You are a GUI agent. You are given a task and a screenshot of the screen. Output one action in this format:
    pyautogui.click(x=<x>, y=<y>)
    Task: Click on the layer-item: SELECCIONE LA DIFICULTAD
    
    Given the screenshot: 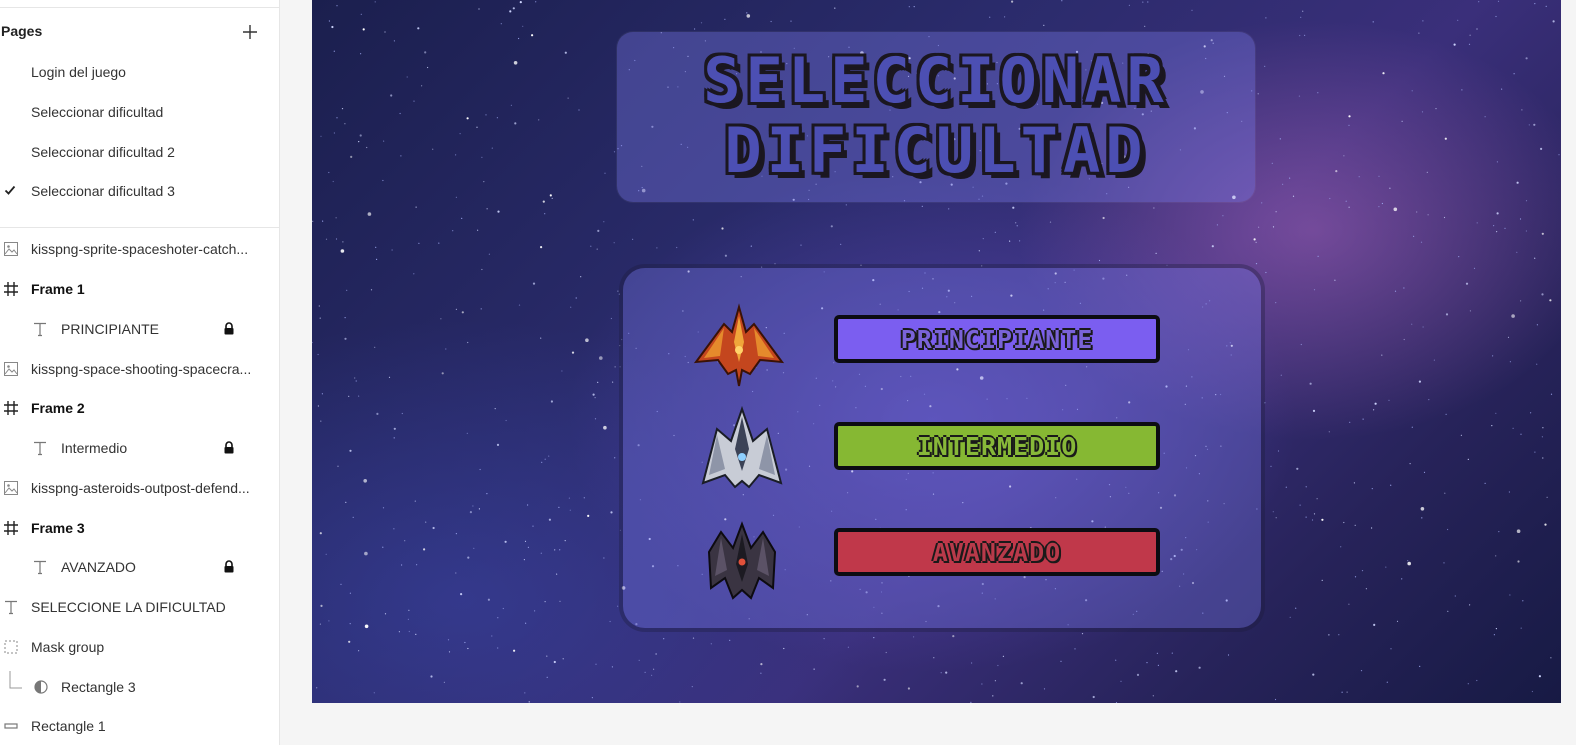 What is the action you would take?
    pyautogui.click(x=140, y=607)
    